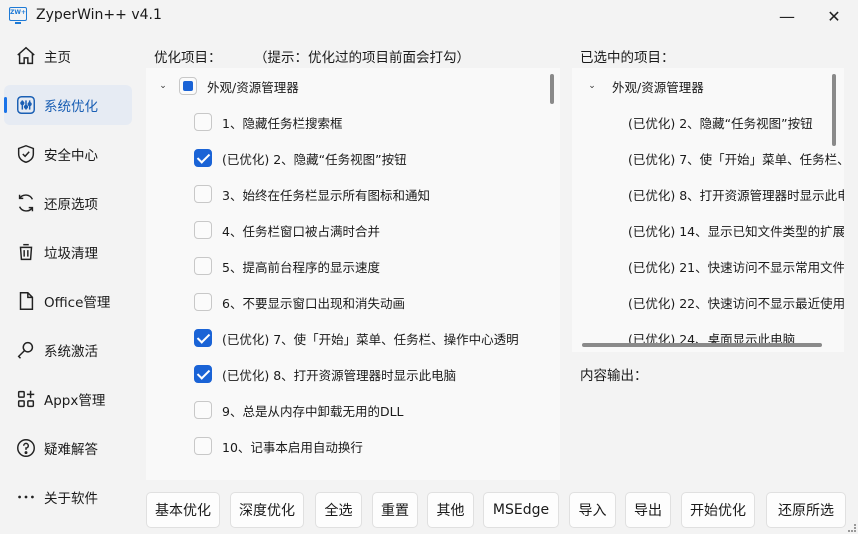 This screenshot has height=534, width=858. What do you see at coordinates (71, 352) in the screenshot?
I see `sidebar-item-label: 系统激活` at bounding box center [71, 352].